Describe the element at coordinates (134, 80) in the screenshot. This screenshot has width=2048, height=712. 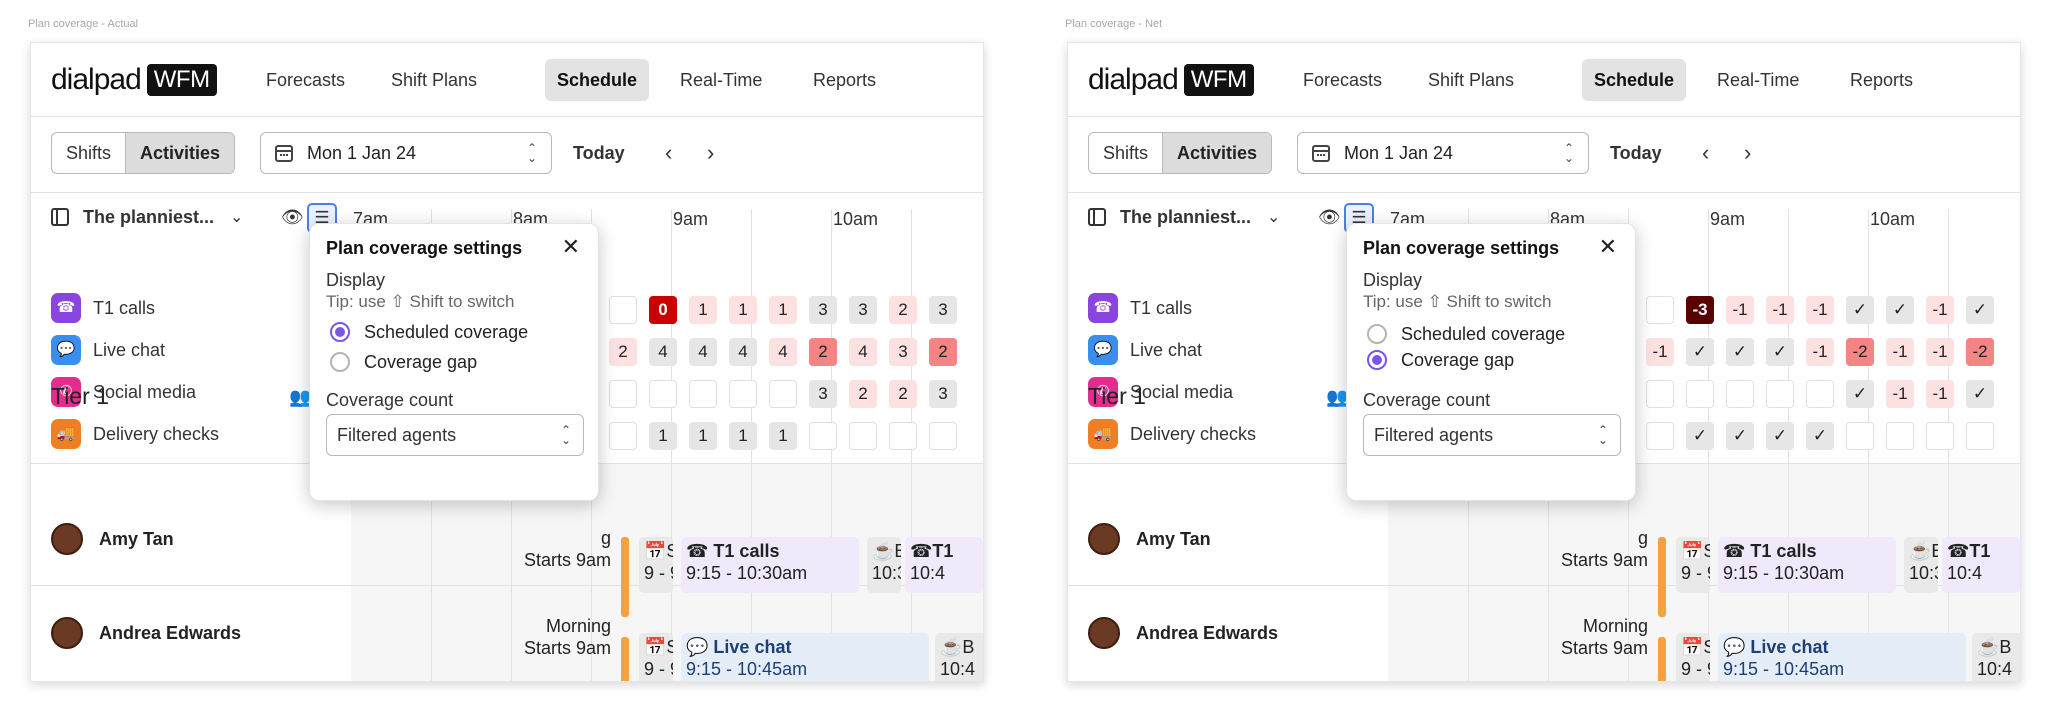
I see `dialpad-wfm-logo: dialpad WFM` at that location.